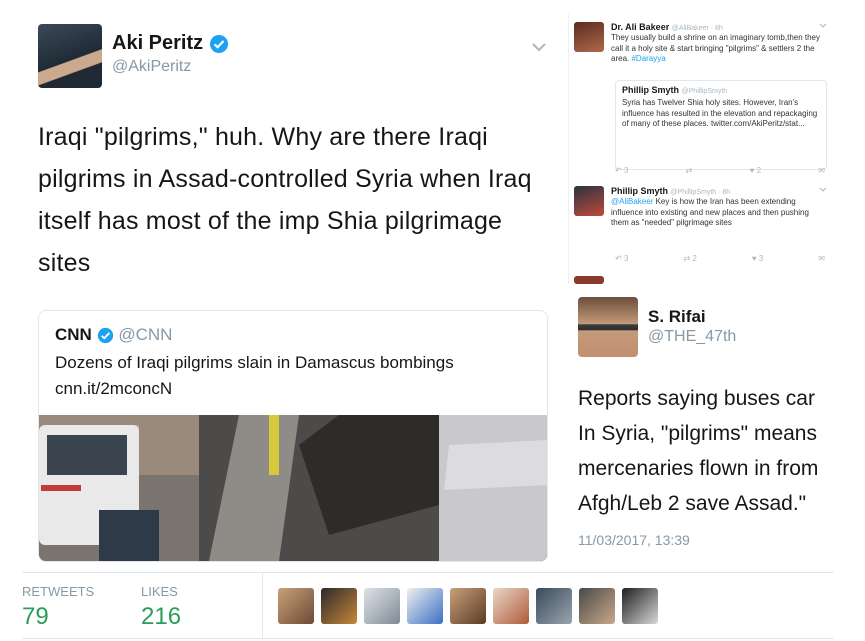  What do you see at coordinates (73, 334) in the screenshot?
I see `card-author-name: CNN` at bounding box center [73, 334].